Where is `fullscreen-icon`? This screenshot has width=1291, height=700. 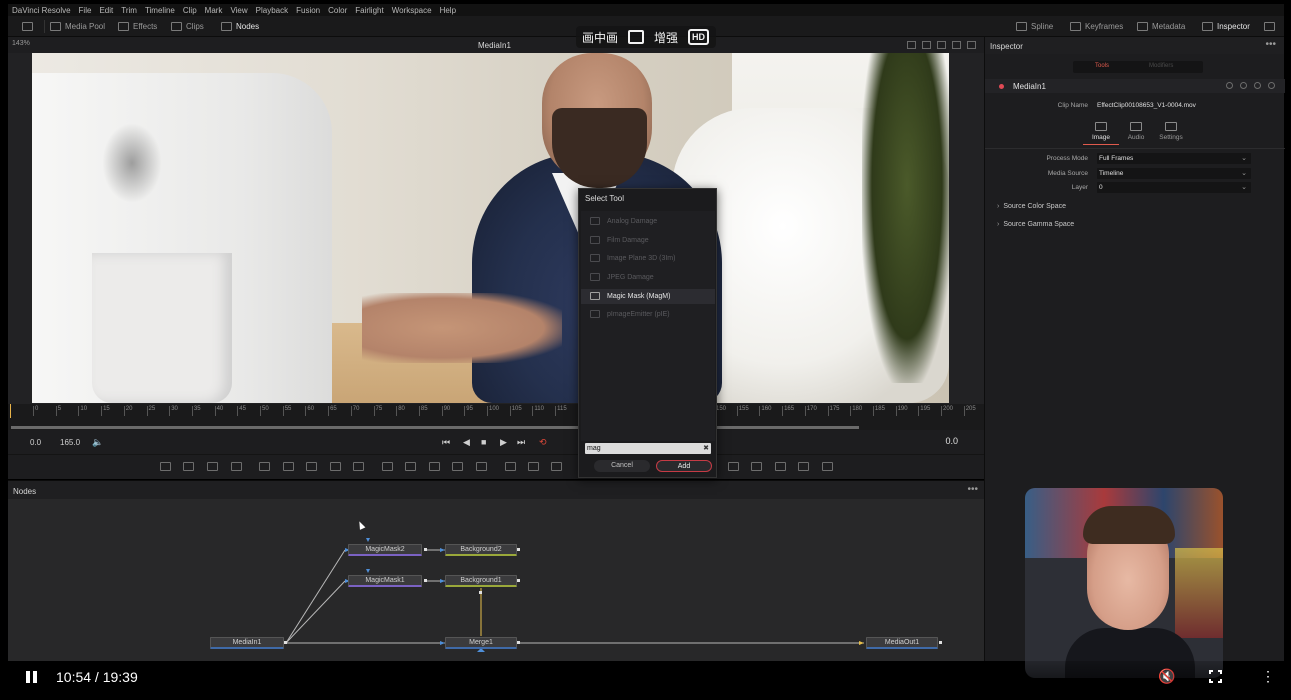
fullscreen-icon is located at coordinates (1215, 676).